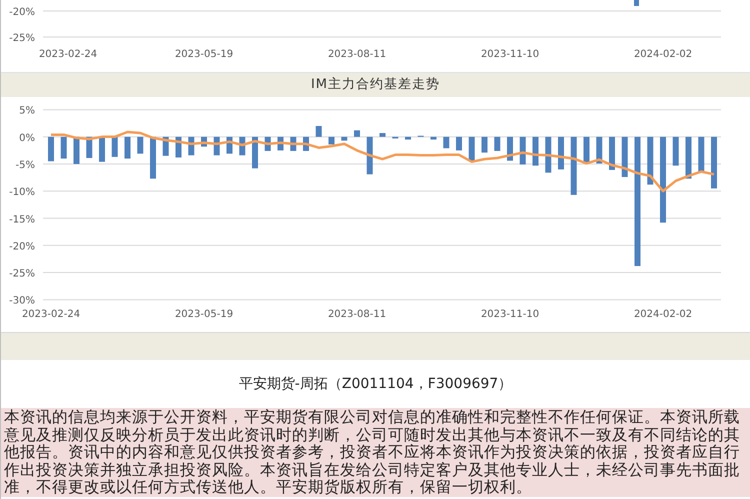 The image size is (750, 499). Describe the element at coordinates (27, 111) in the screenshot. I see `y-axis-label: 5%` at that location.